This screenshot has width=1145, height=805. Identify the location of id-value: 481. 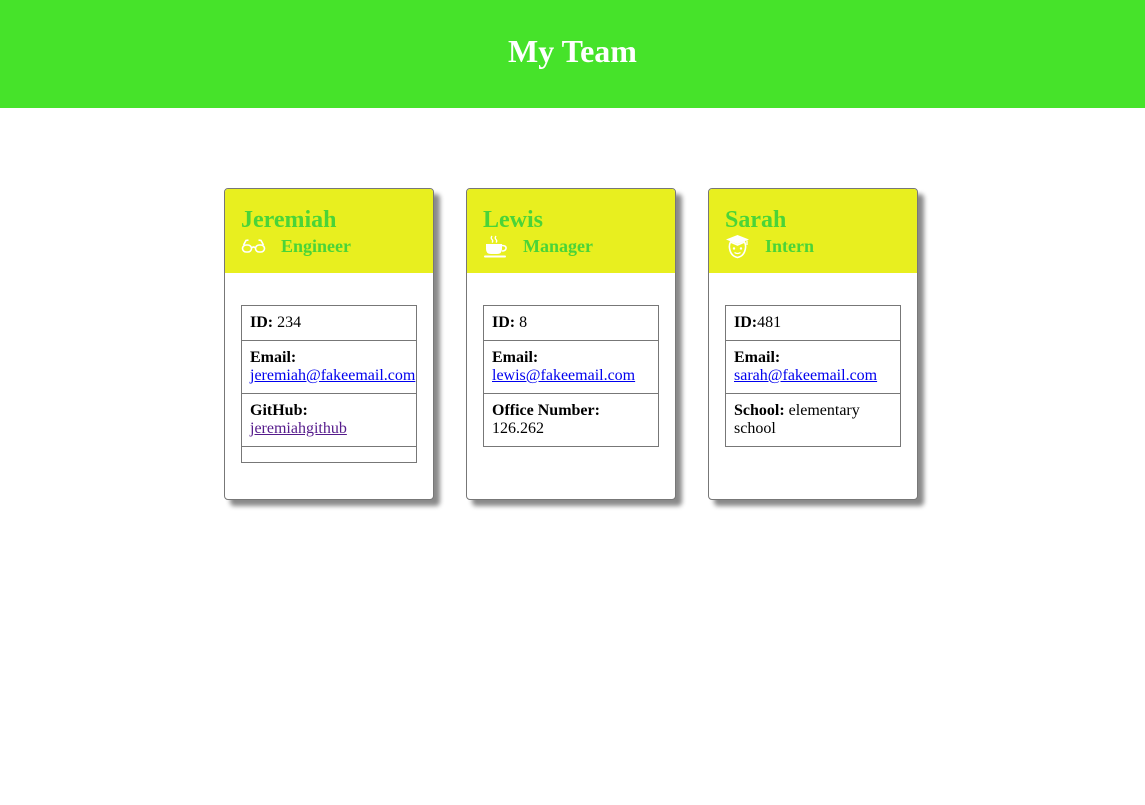
(769, 322).